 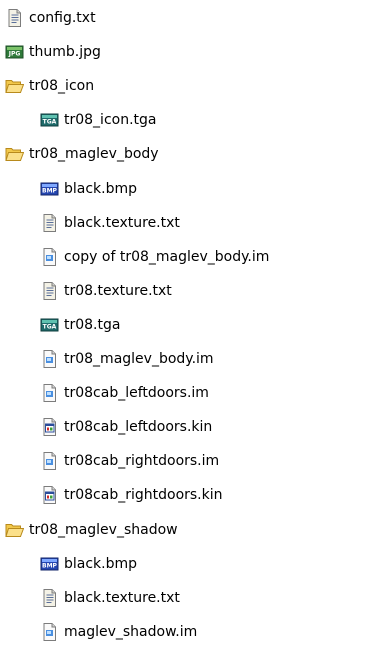 I want to click on tree-item-label: tr08_maglev_shadow, so click(x=103, y=529).